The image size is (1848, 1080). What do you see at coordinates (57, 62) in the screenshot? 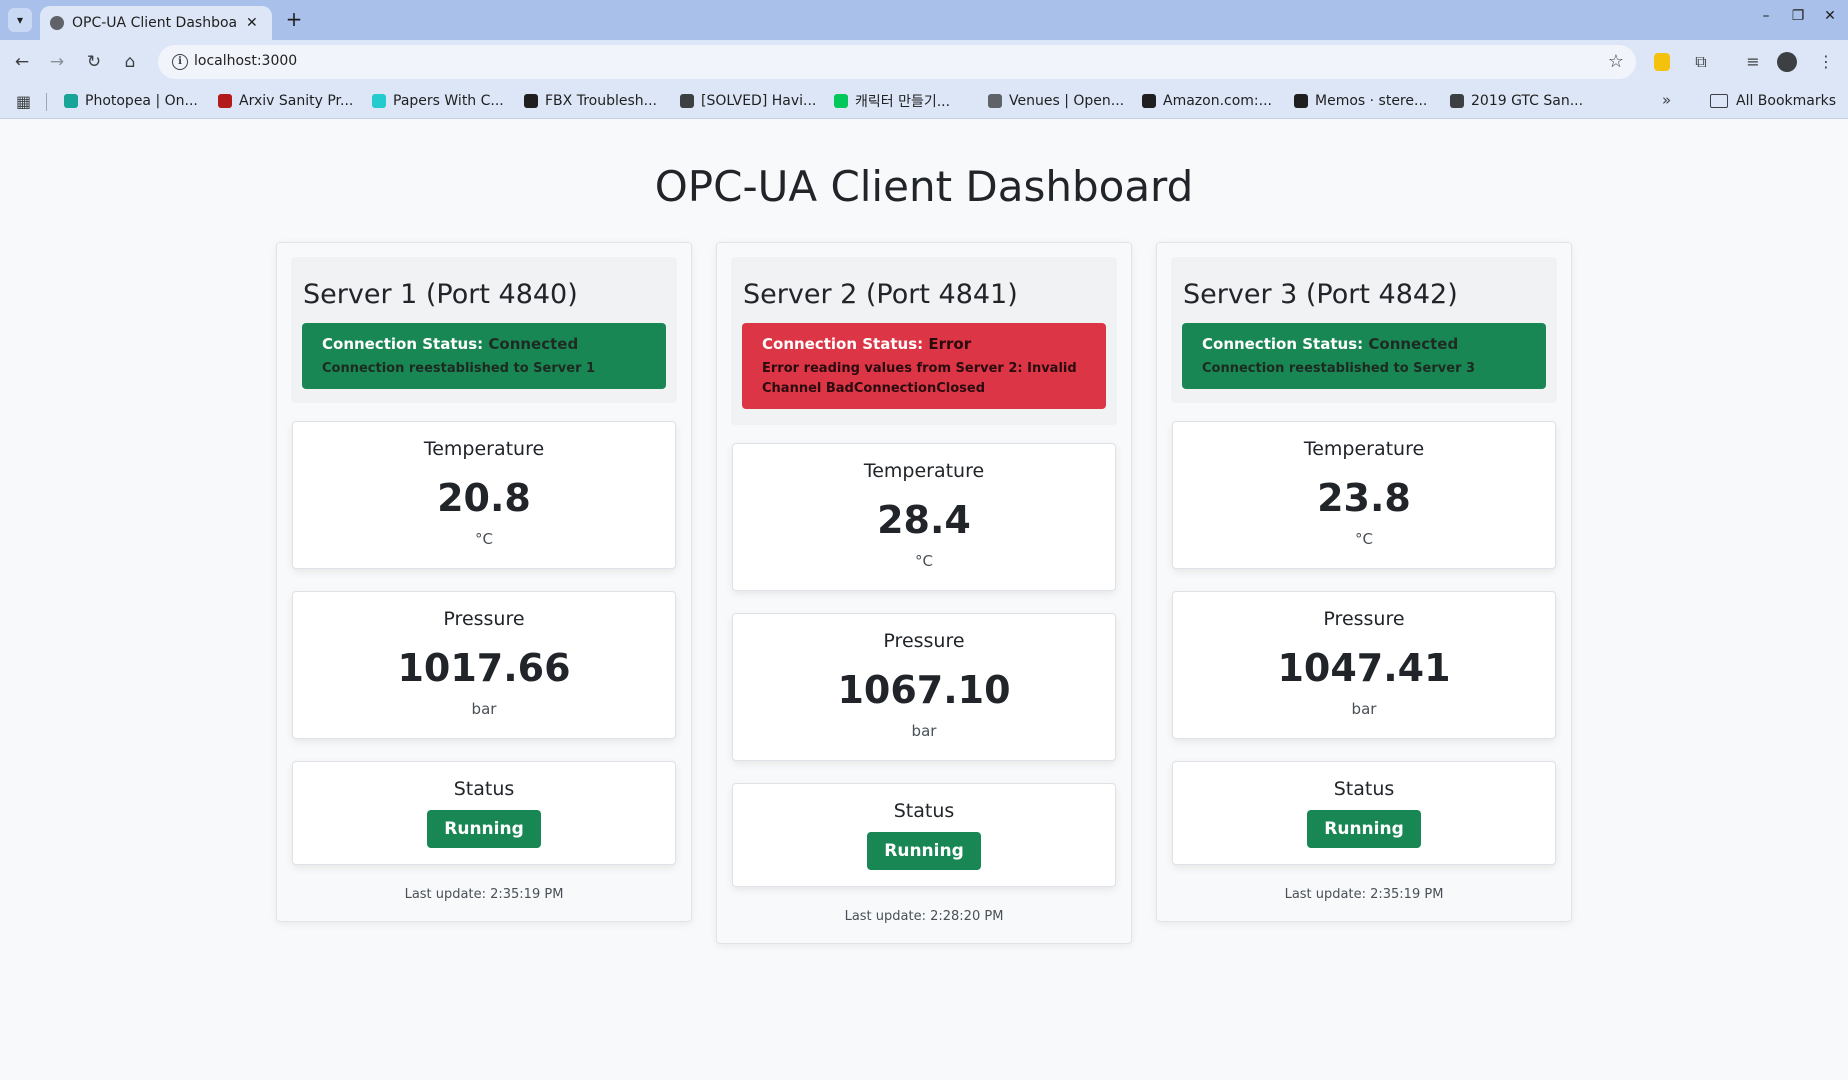
I see `forward-icon: →` at bounding box center [57, 62].